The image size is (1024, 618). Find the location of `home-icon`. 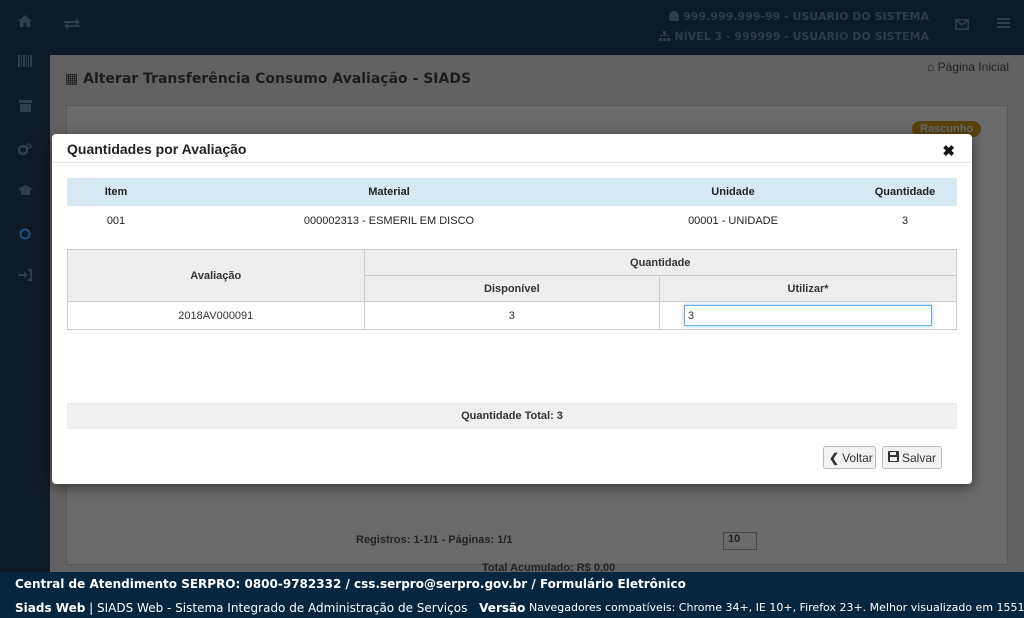

home-icon is located at coordinates (25, 21).